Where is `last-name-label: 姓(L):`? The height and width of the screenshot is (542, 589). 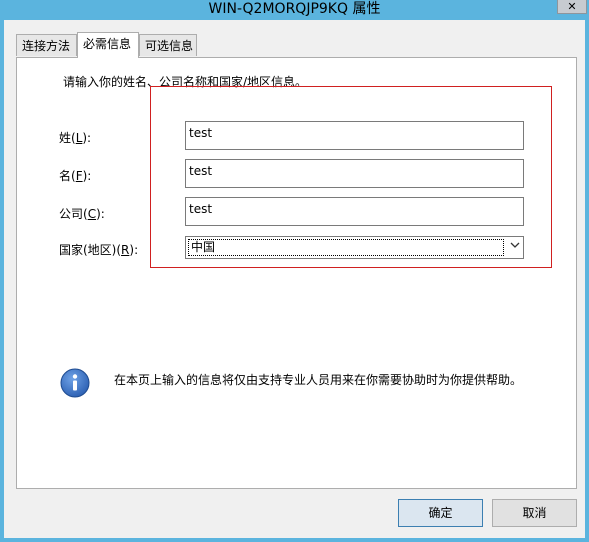
last-name-label: 姓(L): is located at coordinates (75, 138).